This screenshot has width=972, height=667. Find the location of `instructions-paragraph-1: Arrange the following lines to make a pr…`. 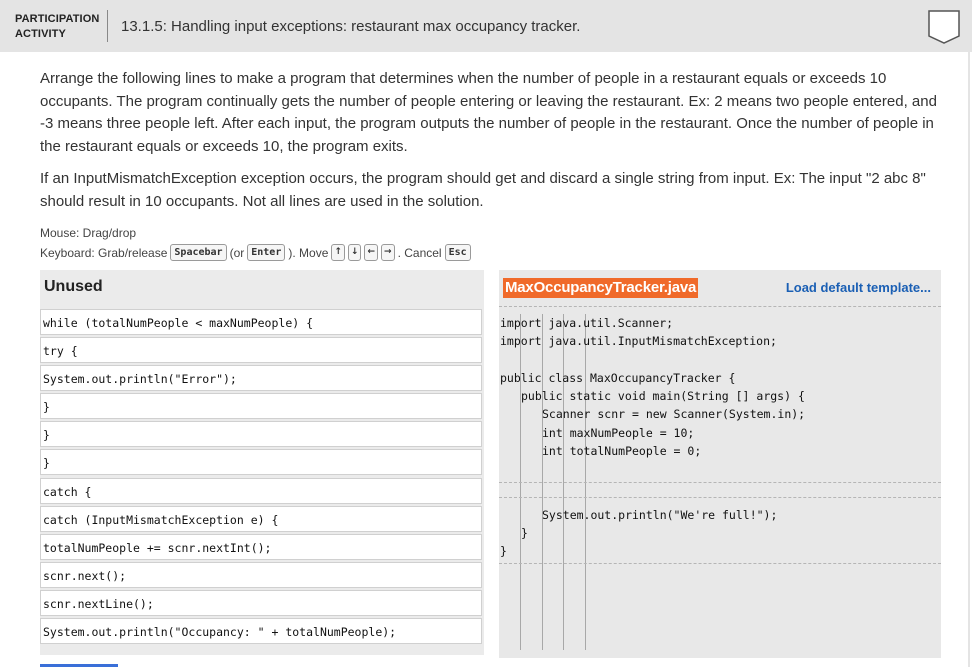

instructions-paragraph-1: Arrange the following lines to make a pr… is located at coordinates (488, 112).